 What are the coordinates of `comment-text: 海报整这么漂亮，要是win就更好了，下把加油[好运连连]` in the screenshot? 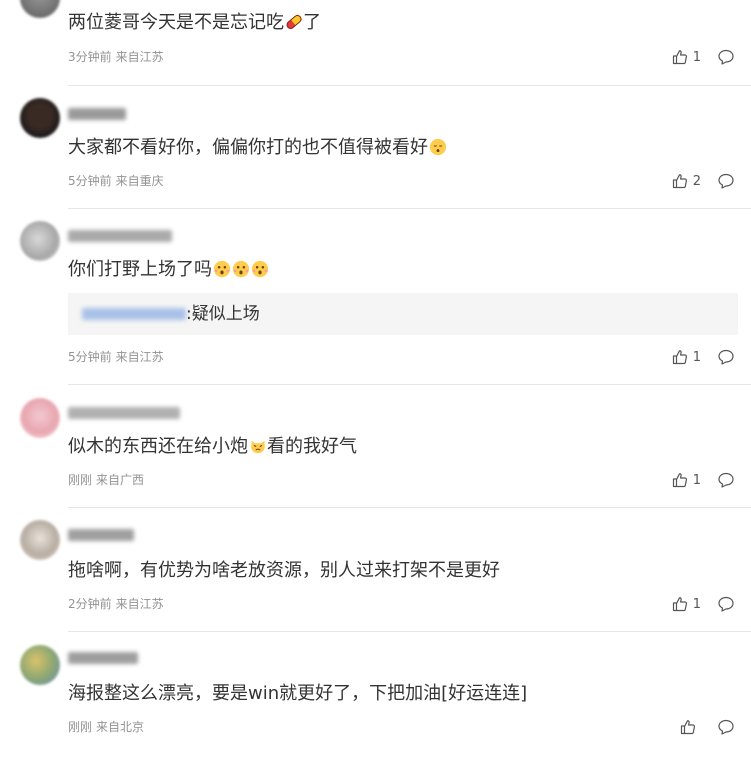 It's located at (298, 693).